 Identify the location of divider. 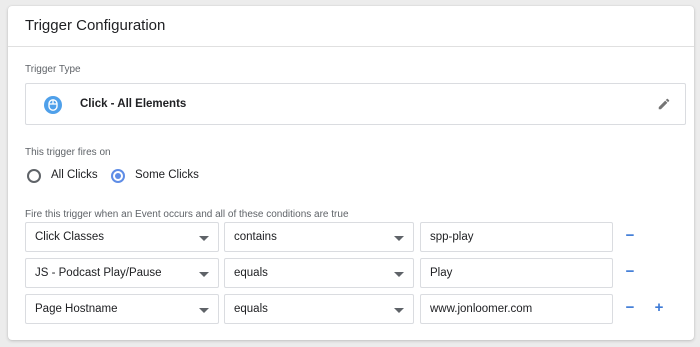
(351, 46).